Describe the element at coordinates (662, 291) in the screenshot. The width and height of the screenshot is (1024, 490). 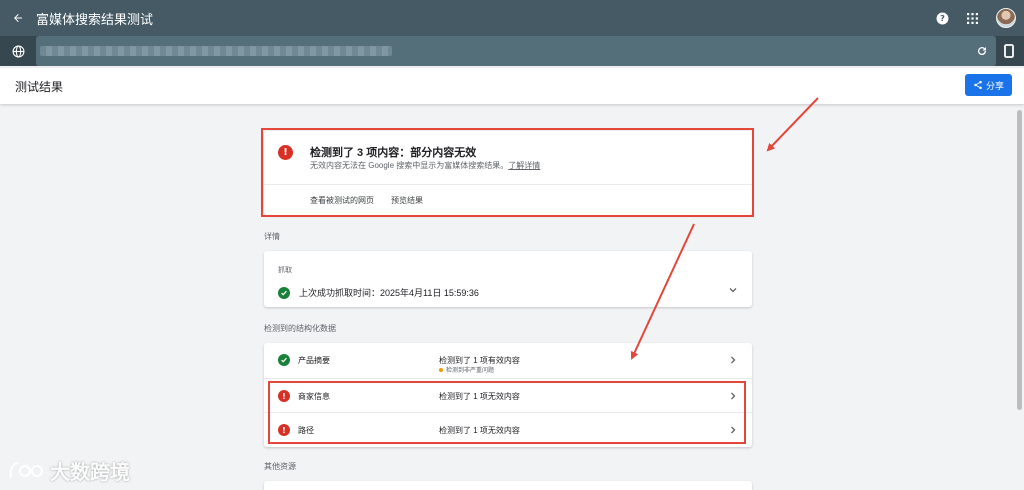
I see `arrow-to-invalid-items` at that location.